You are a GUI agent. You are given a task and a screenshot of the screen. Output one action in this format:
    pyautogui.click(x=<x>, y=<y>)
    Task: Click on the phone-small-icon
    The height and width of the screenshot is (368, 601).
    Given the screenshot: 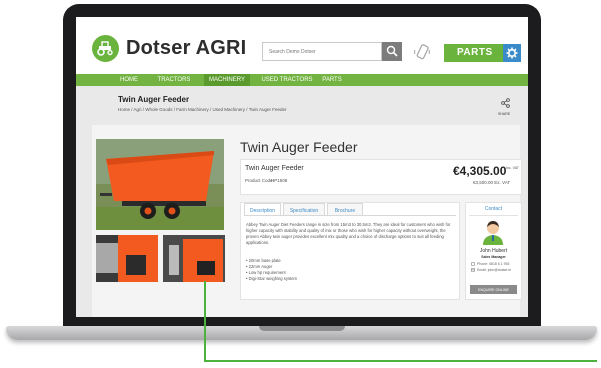 What is the action you would take?
    pyautogui.click(x=473, y=264)
    